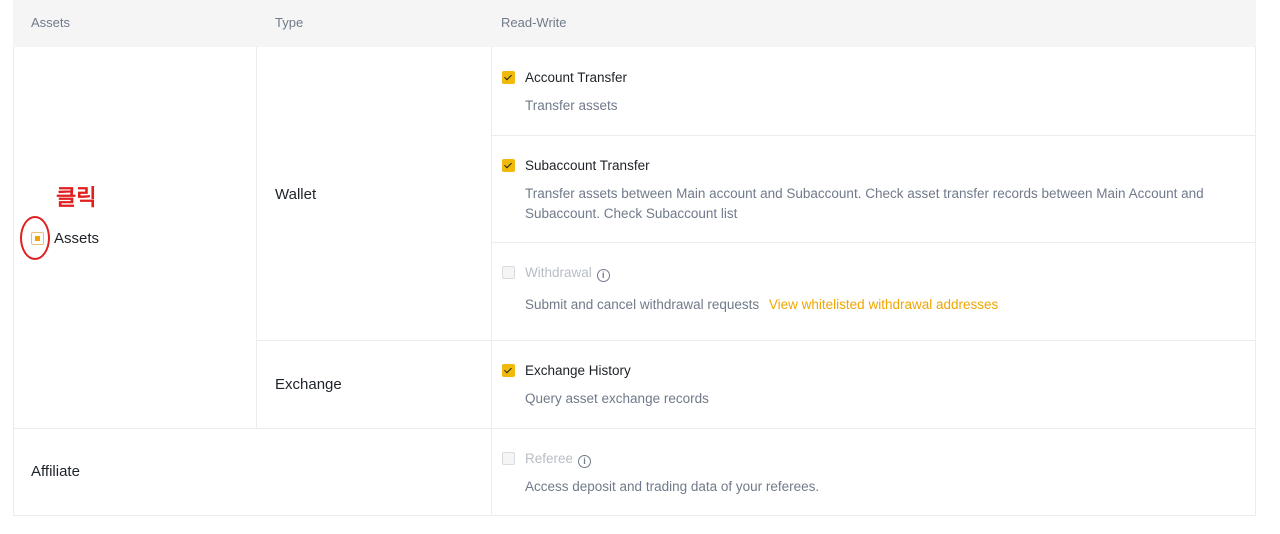 Image resolution: width=1280 pixels, height=534 pixels. I want to click on referee-checkbox, so click(508, 458).